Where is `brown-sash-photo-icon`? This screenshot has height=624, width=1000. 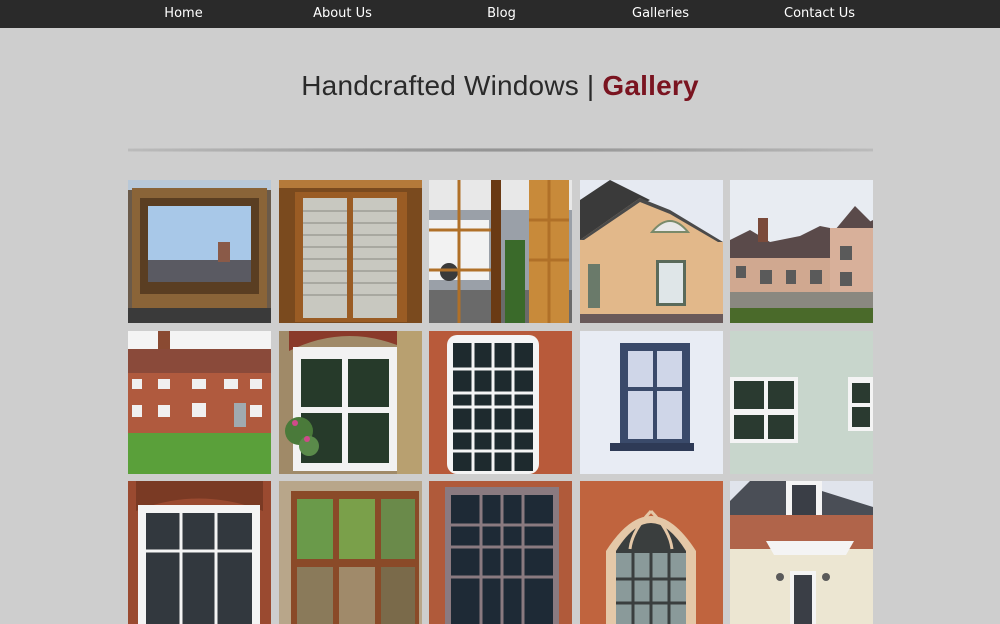 brown-sash-photo-icon is located at coordinates (500, 552).